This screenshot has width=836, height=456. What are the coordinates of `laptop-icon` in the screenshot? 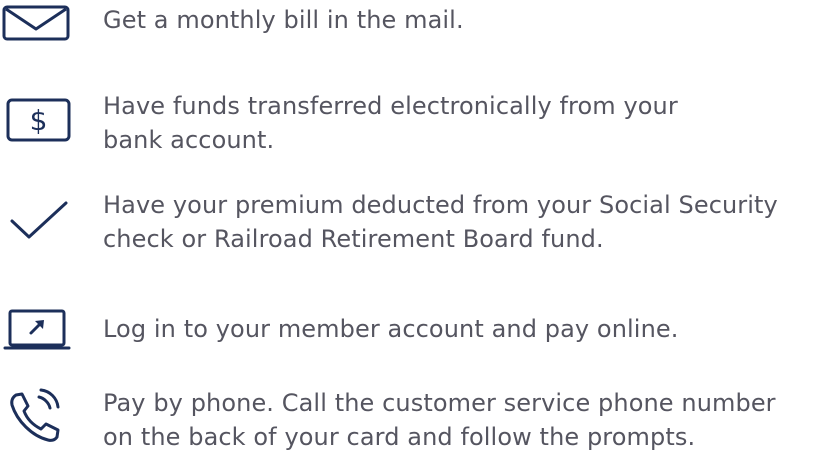 It's located at (37, 331).